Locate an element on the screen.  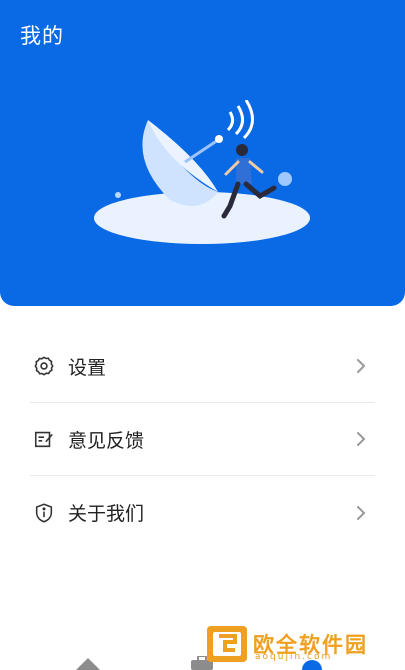
watermark: 欧全软件园 aoqujin.com is located at coordinates (286, 644).